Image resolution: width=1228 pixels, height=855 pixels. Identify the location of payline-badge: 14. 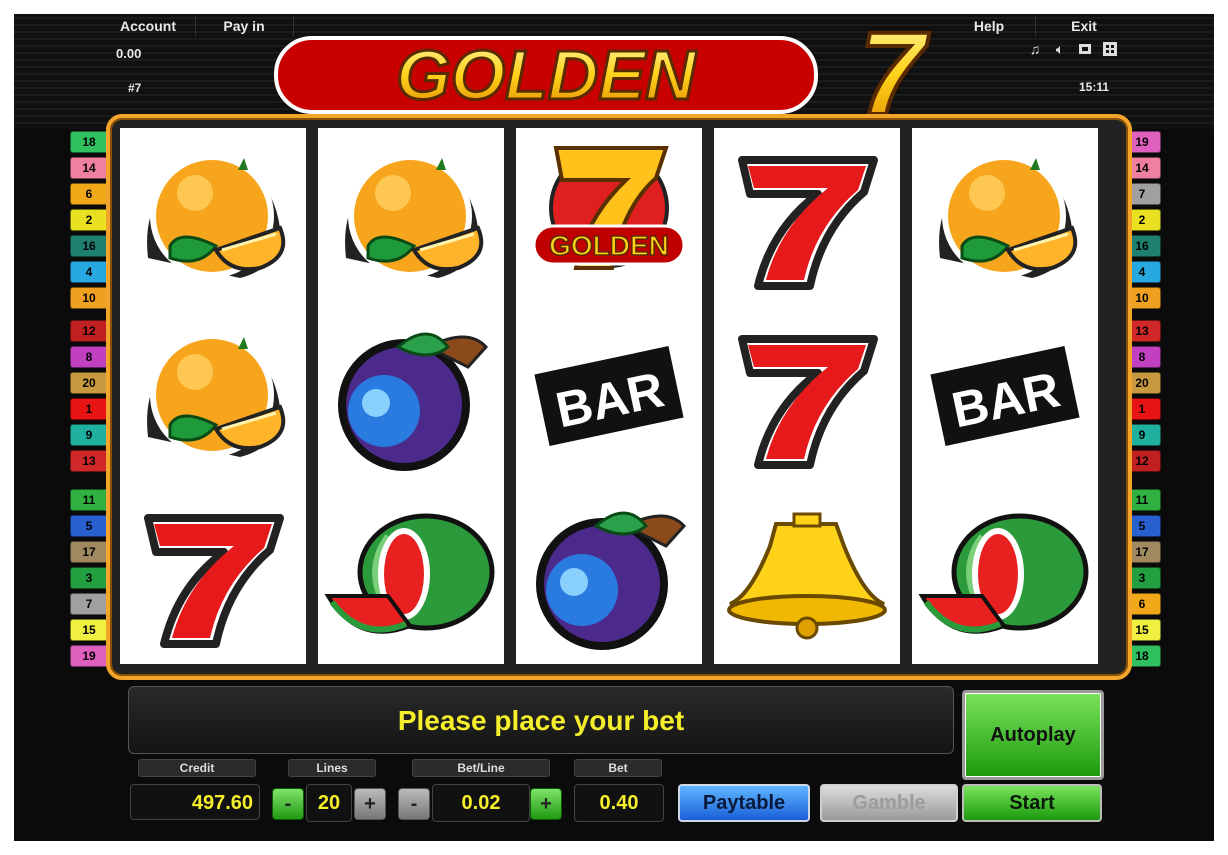
(89, 168).